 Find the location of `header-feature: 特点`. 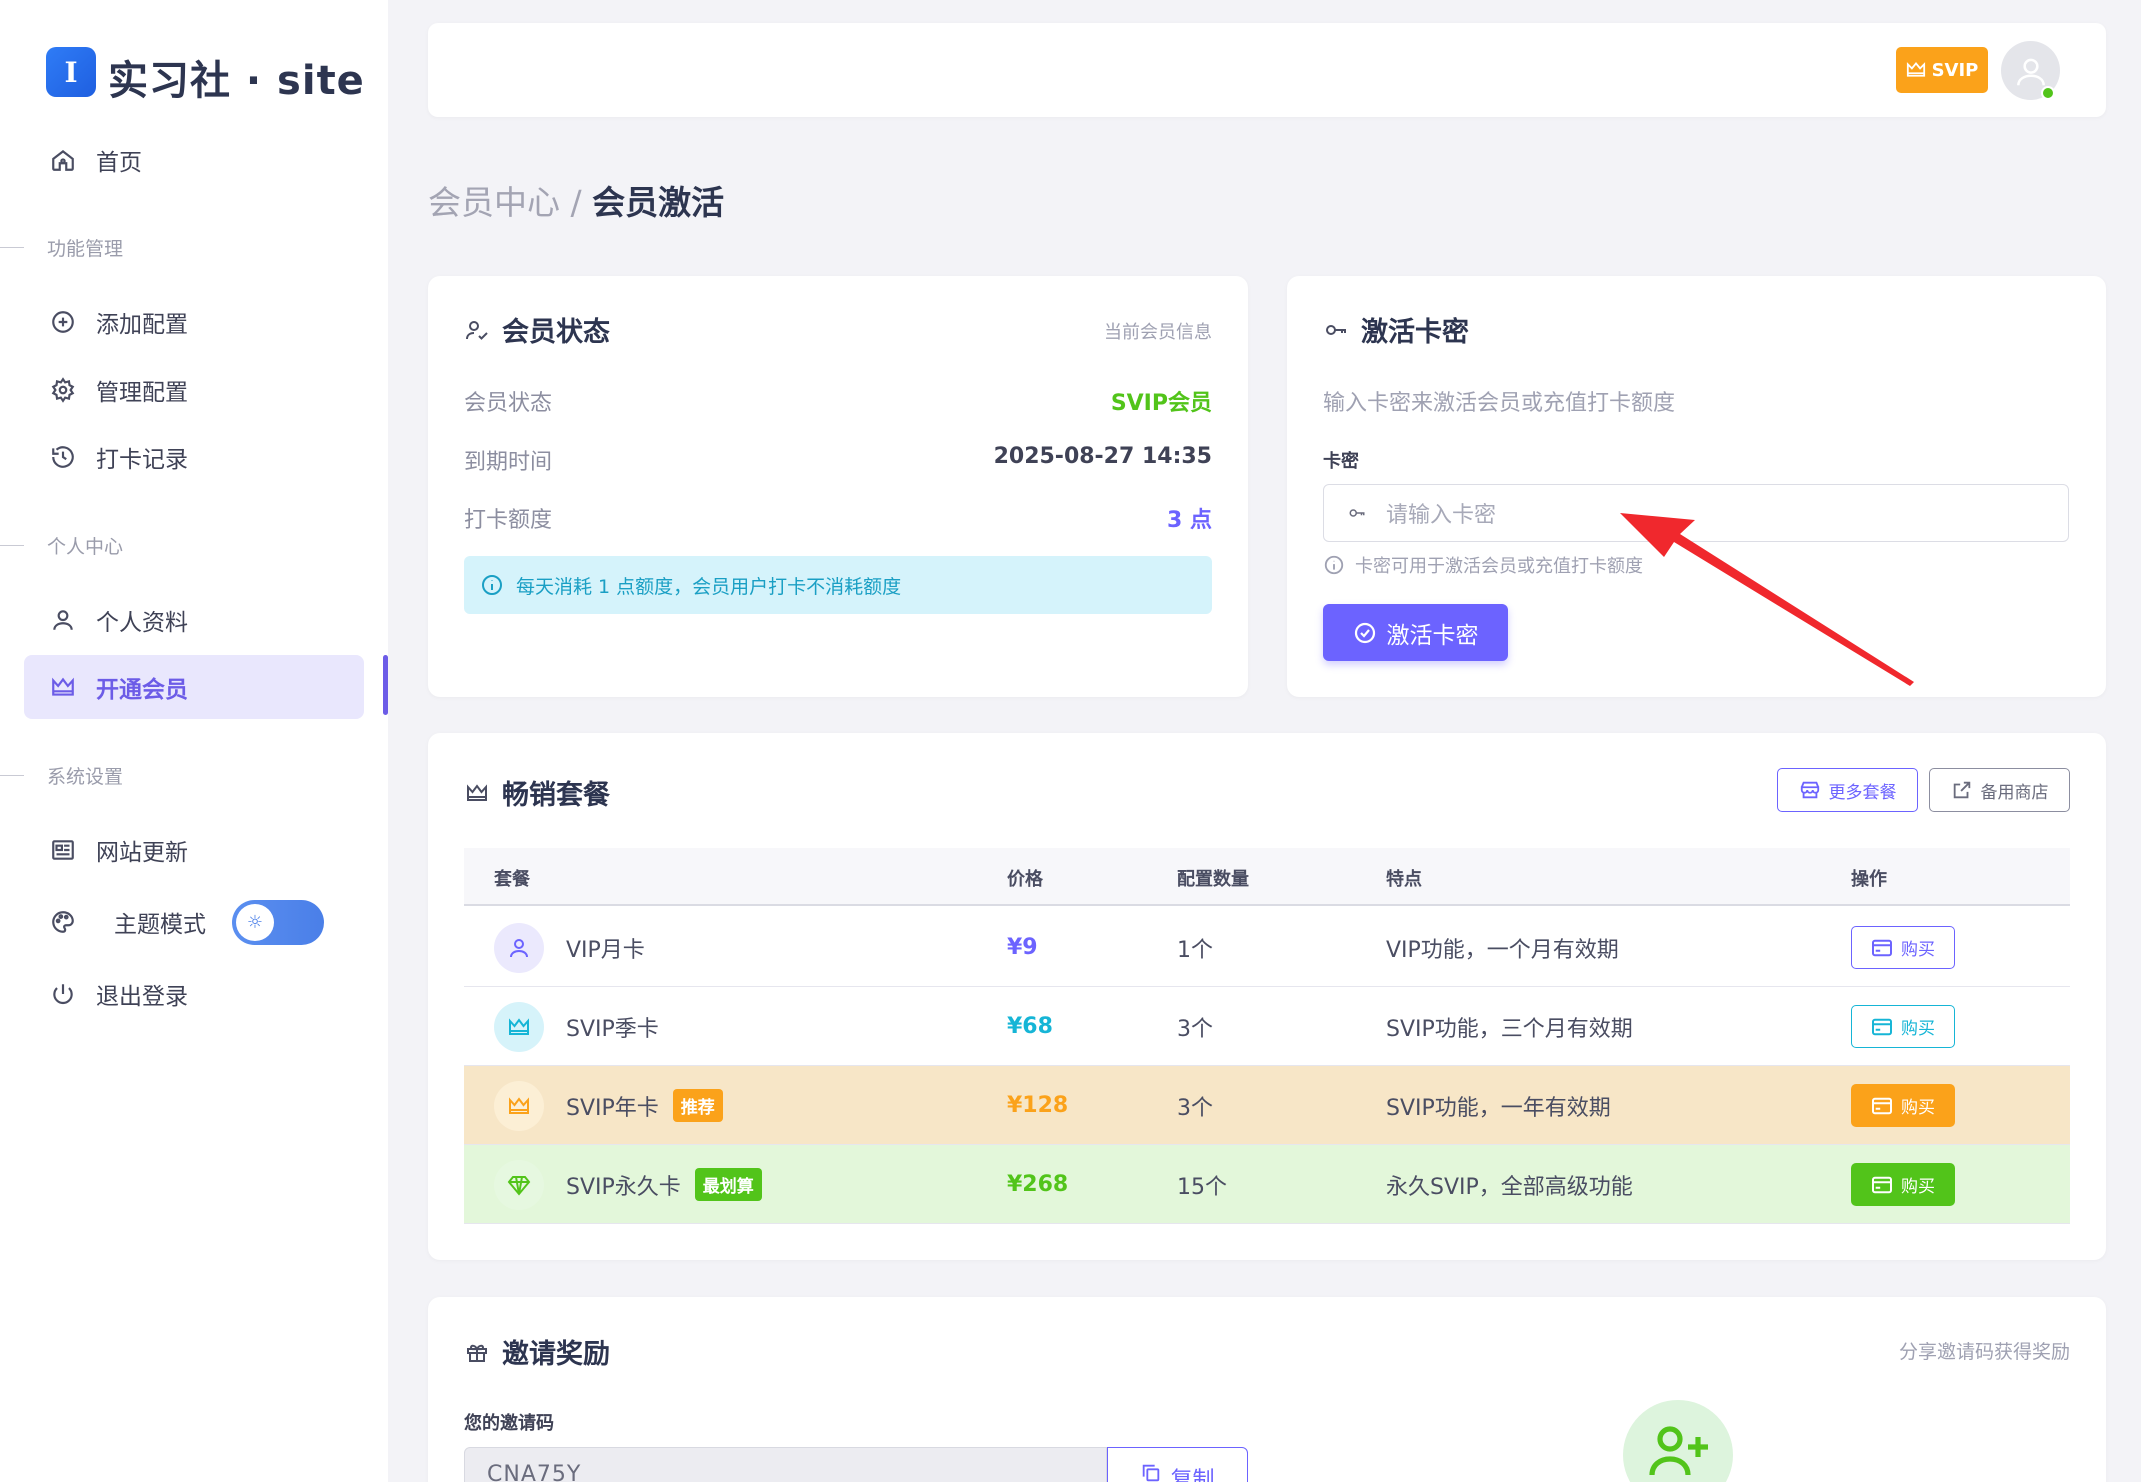

header-feature: 特点 is located at coordinates (1404, 879).